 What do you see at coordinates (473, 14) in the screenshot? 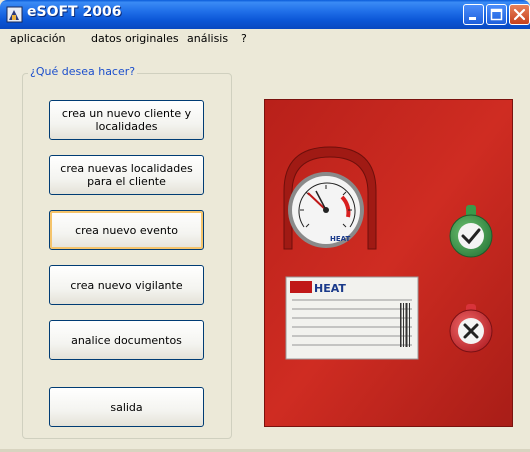
I see `minimize-button` at bounding box center [473, 14].